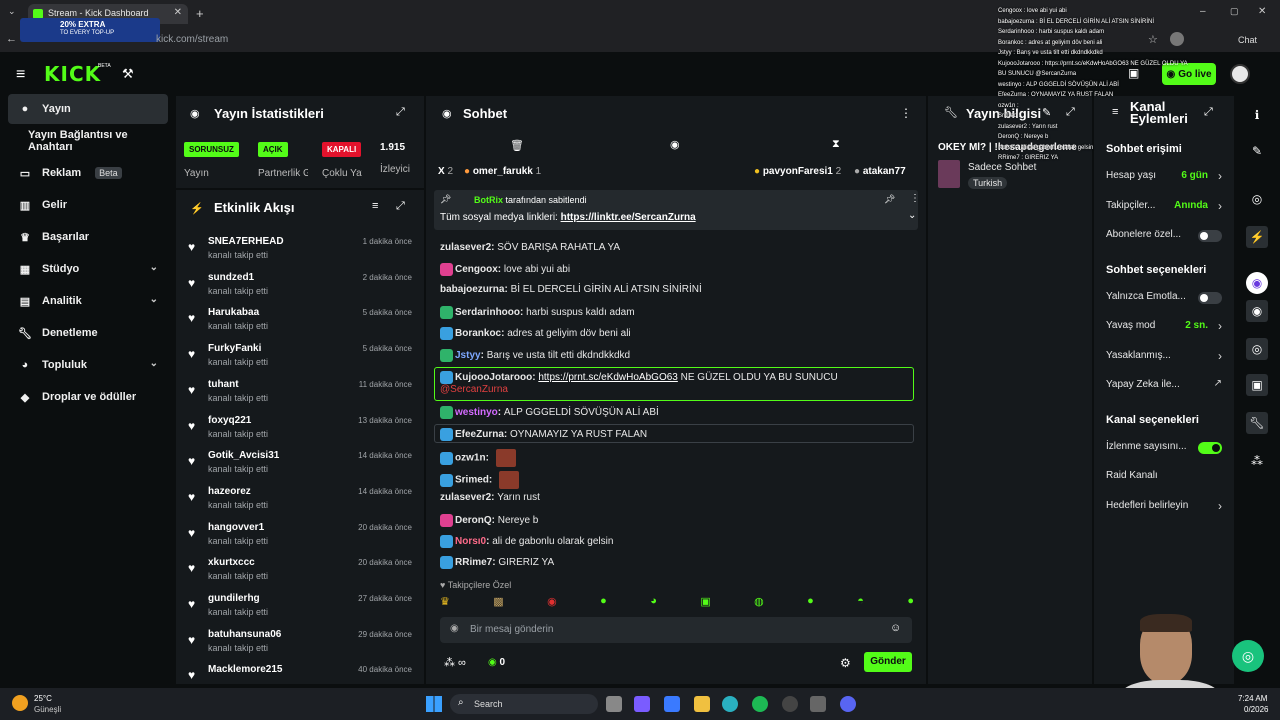 The image size is (1280, 720). I want to click on clock-time: 7:24 AM, so click(1252, 698).